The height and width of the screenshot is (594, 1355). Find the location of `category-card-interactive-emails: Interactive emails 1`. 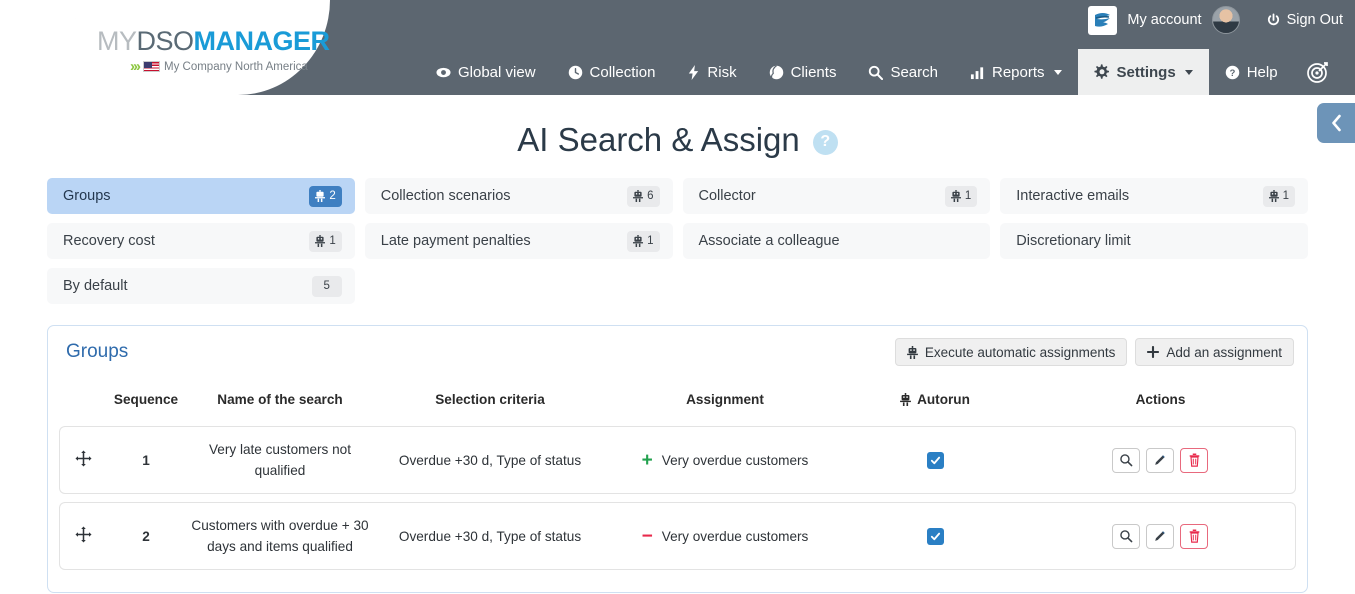

category-card-interactive-emails: Interactive emails 1 is located at coordinates (1154, 196).